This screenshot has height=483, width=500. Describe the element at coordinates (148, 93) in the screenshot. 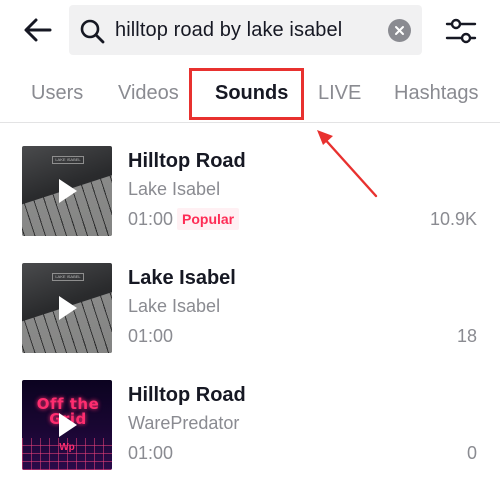

I see `tab-videos: Videos` at that location.